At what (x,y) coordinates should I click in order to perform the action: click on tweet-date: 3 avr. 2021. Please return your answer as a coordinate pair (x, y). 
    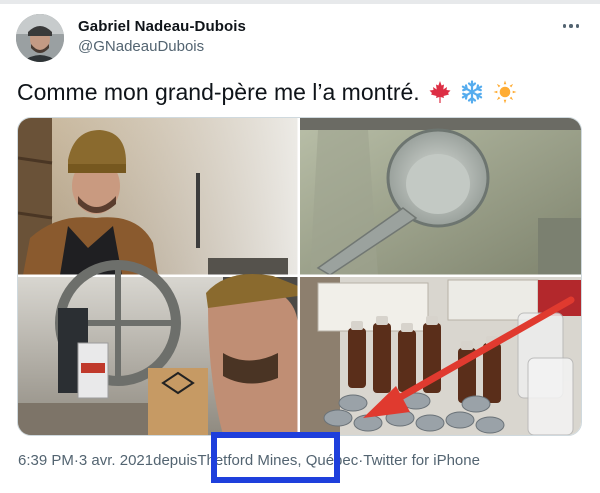
    Looking at the image, I should click on (116, 460).